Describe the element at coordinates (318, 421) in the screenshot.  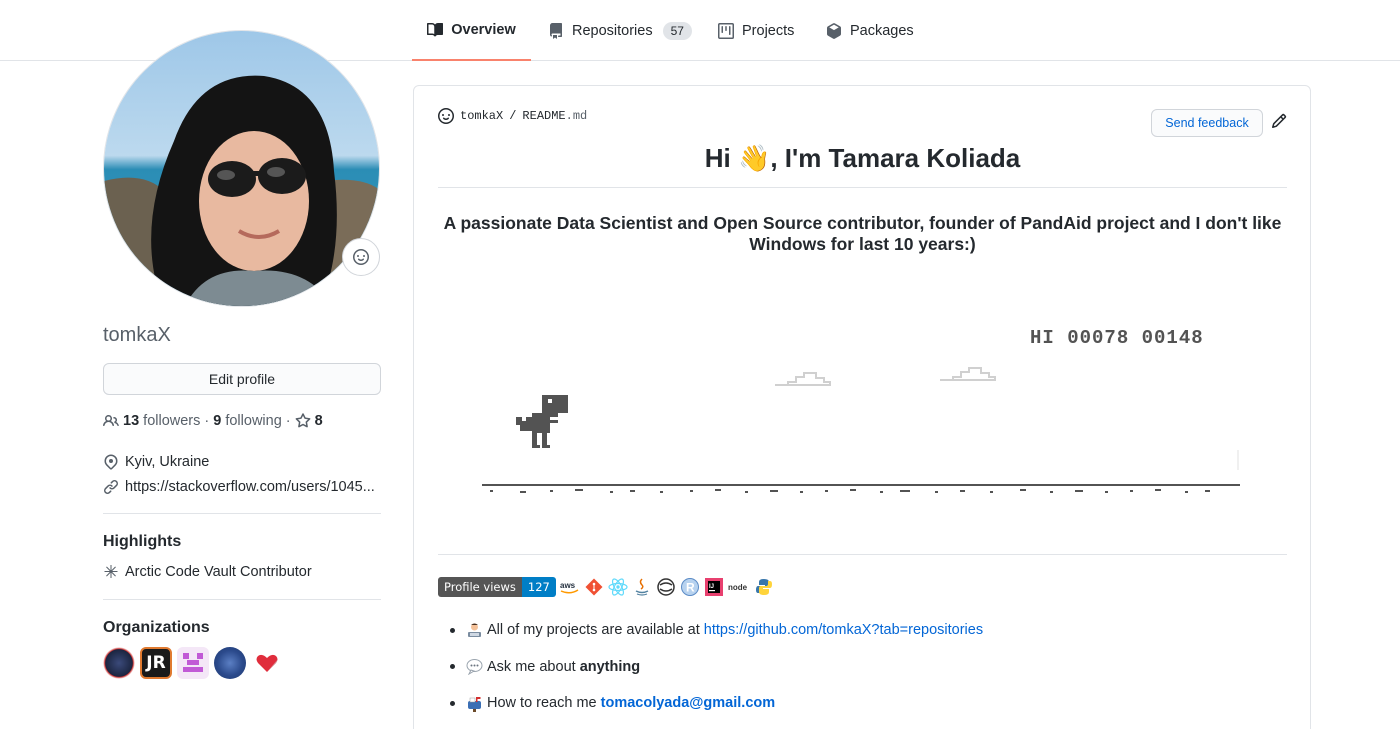
I see `stars-count: 8` at that location.